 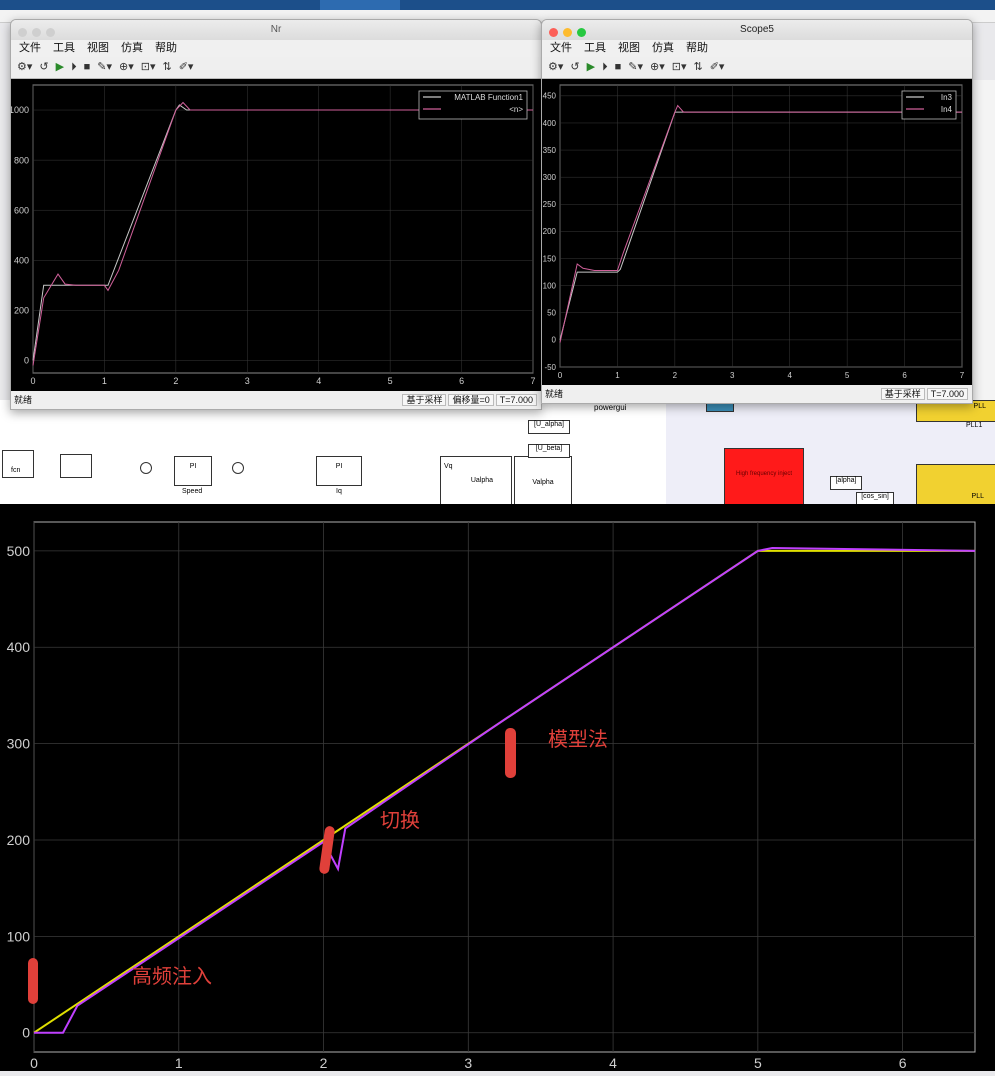 What do you see at coordinates (339, 491) in the screenshot?
I see `iq-label: Iq` at bounding box center [339, 491].